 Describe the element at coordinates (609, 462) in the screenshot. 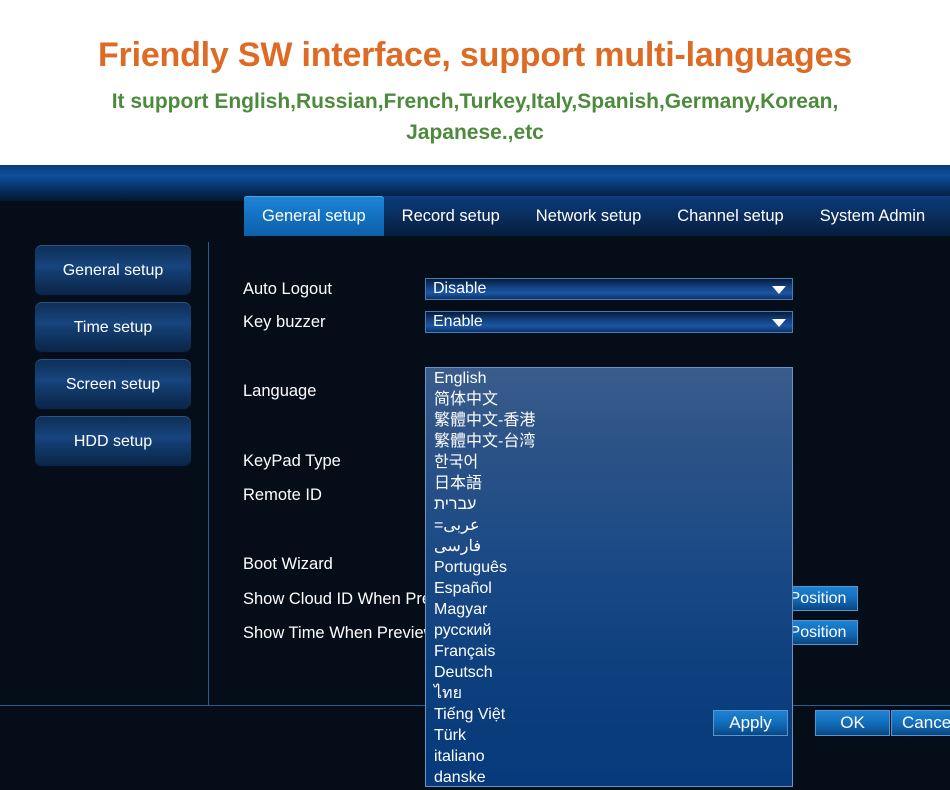

I see `language-option: 한국어` at that location.